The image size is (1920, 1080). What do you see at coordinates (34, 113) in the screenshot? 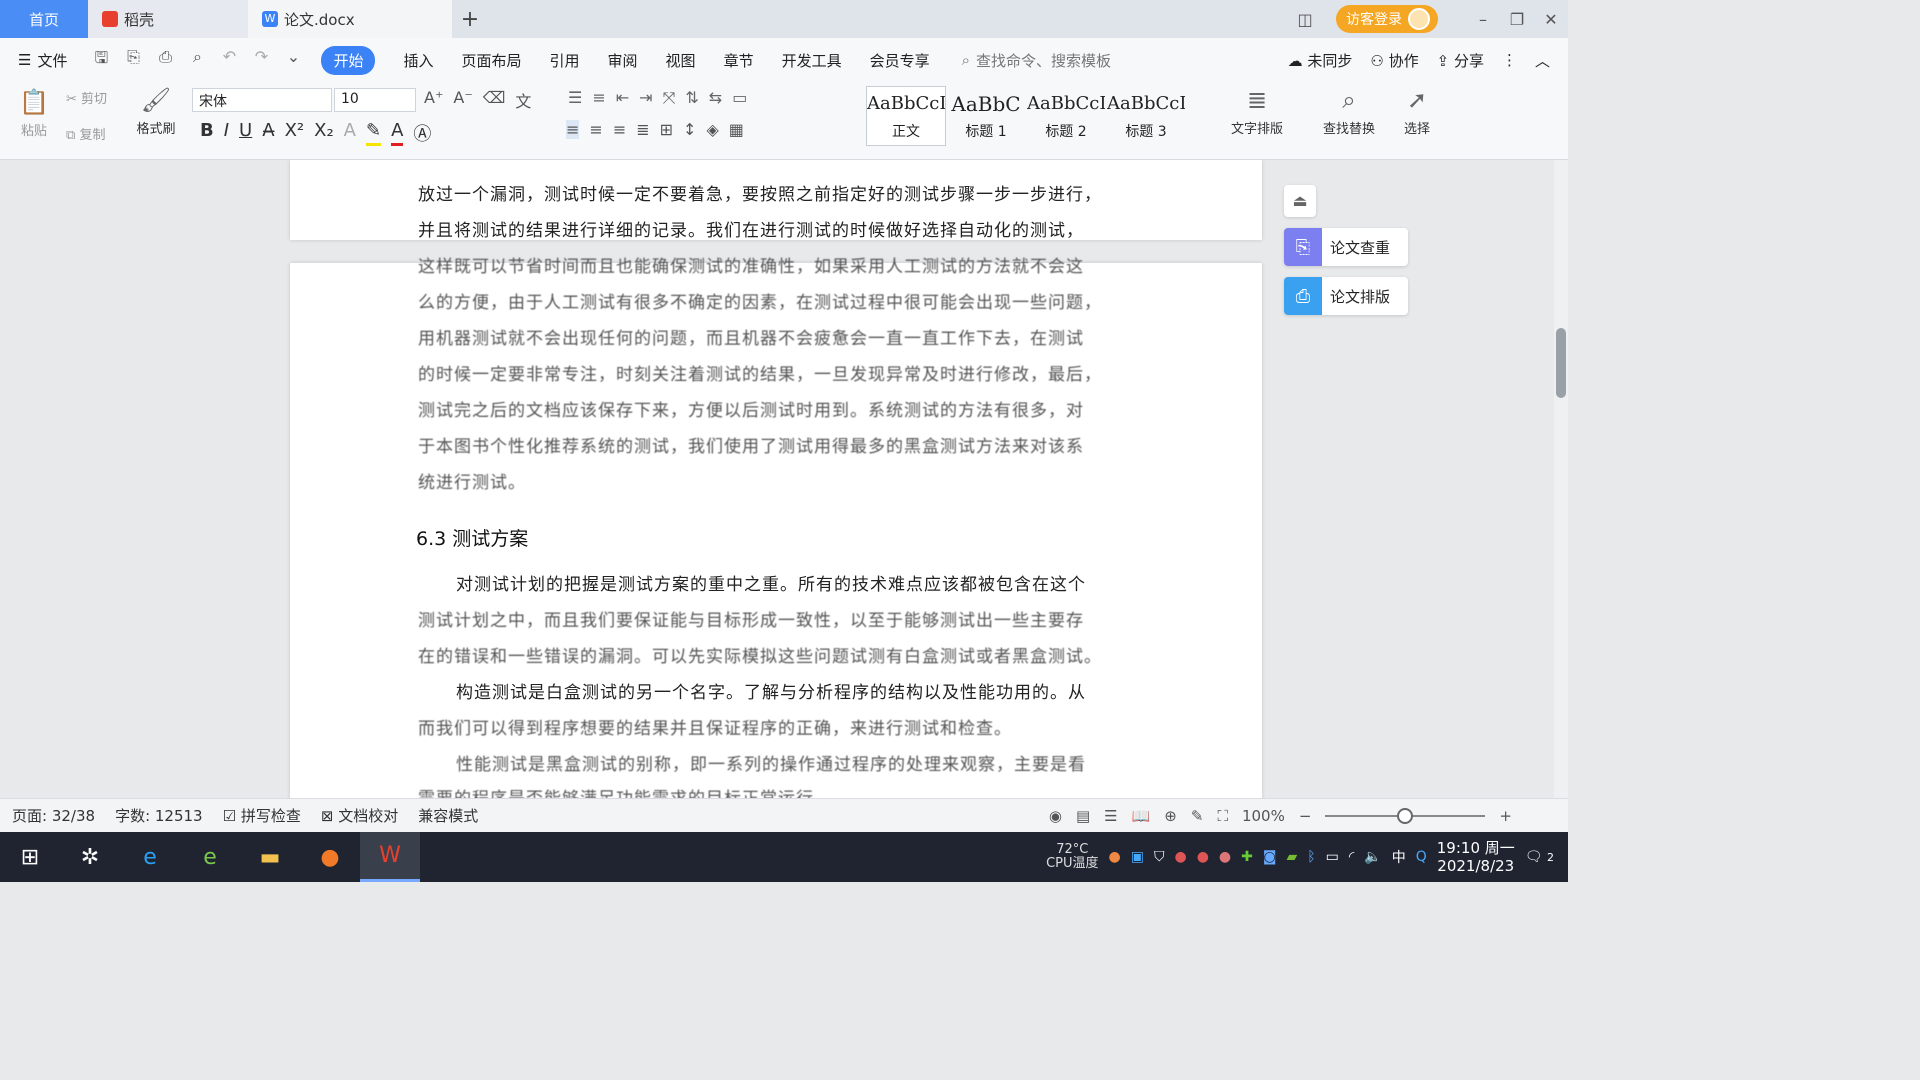
I see `paste-button: 📋 粘贴` at bounding box center [34, 113].